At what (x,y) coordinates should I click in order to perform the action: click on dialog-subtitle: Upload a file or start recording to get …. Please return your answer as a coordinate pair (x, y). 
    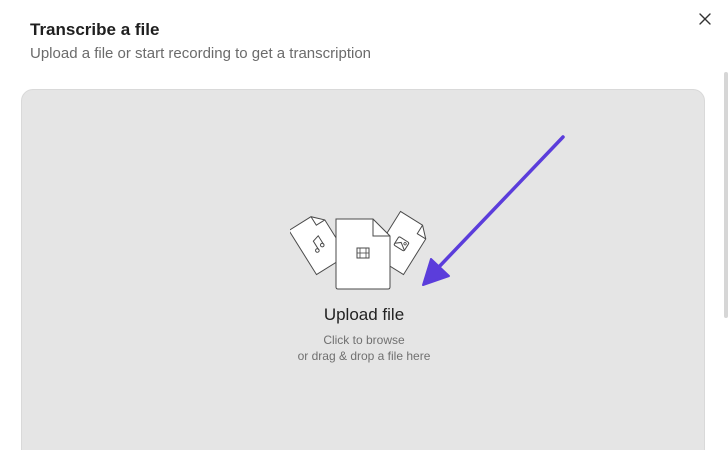
    Looking at the image, I should click on (201, 53).